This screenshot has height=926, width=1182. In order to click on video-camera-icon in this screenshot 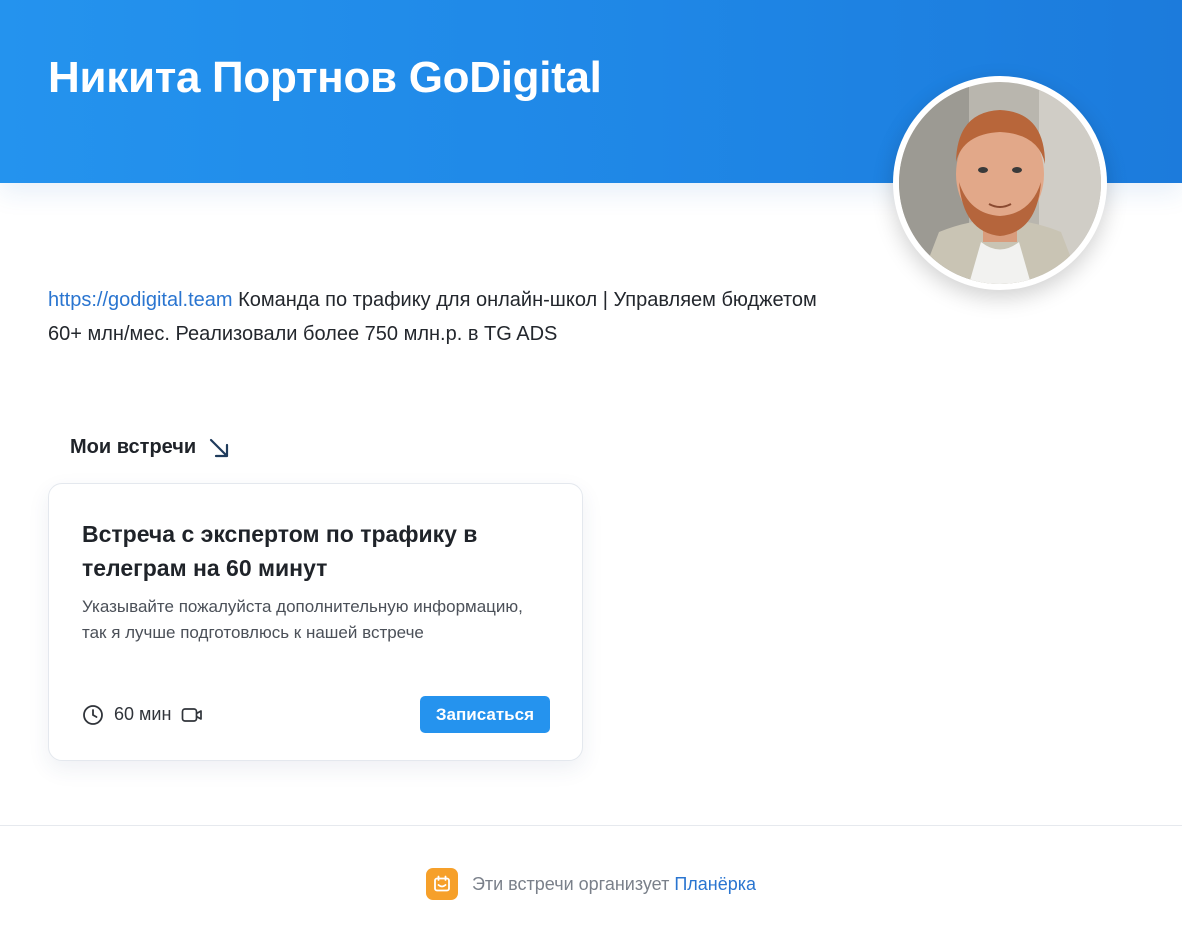, I will do `click(192, 714)`.